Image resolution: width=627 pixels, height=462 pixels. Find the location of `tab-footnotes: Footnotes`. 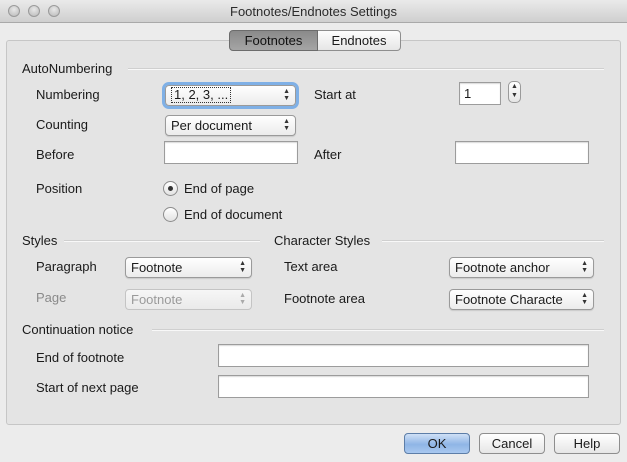

tab-footnotes: Footnotes is located at coordinates (273, 40).